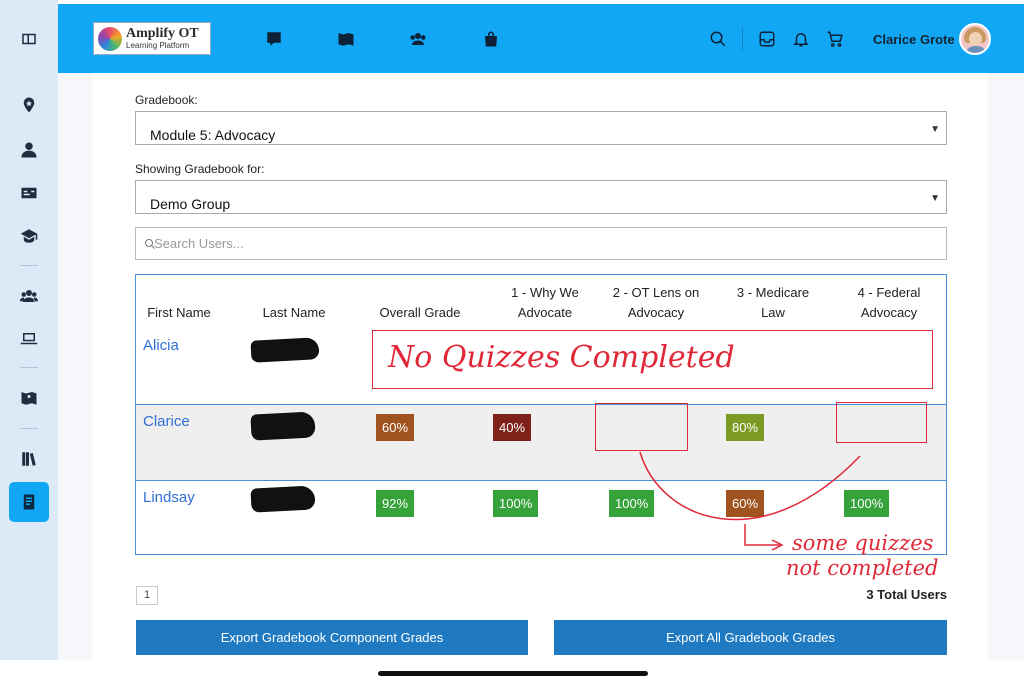 The width and height of the screenshot is (1024, 682). I want to click on topbar-divider, so click(742, 39).